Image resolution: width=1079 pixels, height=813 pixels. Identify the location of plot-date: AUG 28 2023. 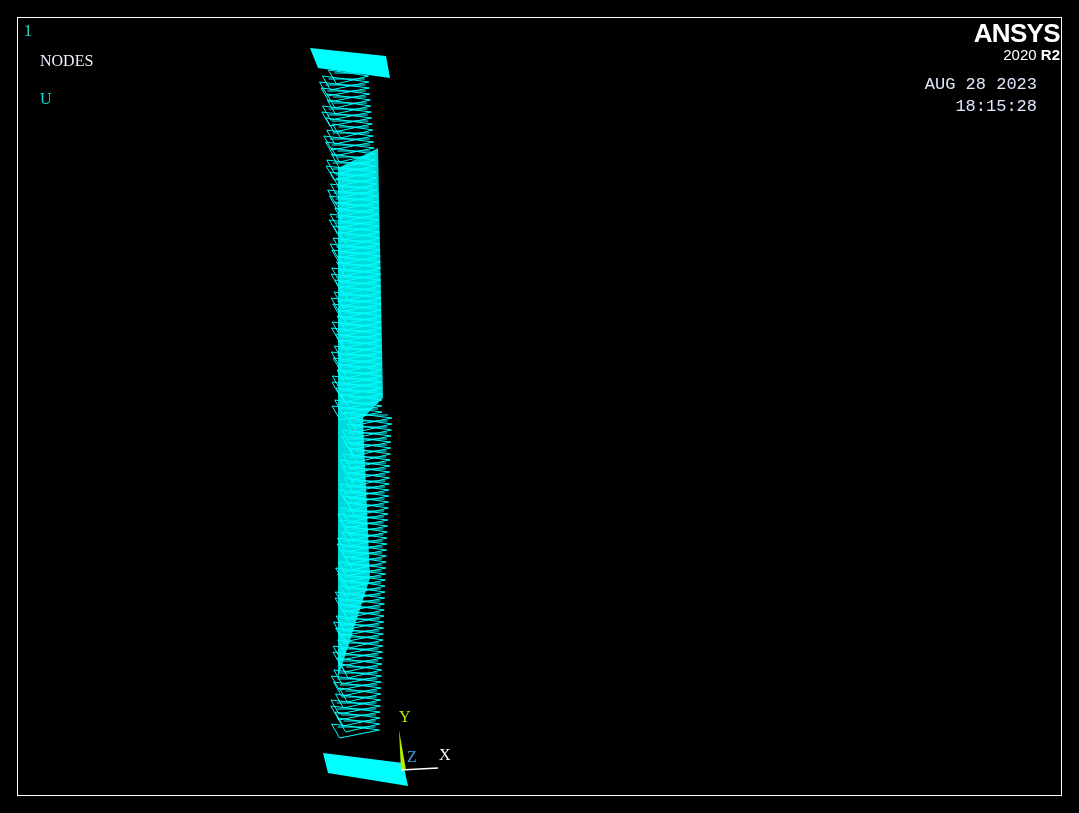
(980, 85).